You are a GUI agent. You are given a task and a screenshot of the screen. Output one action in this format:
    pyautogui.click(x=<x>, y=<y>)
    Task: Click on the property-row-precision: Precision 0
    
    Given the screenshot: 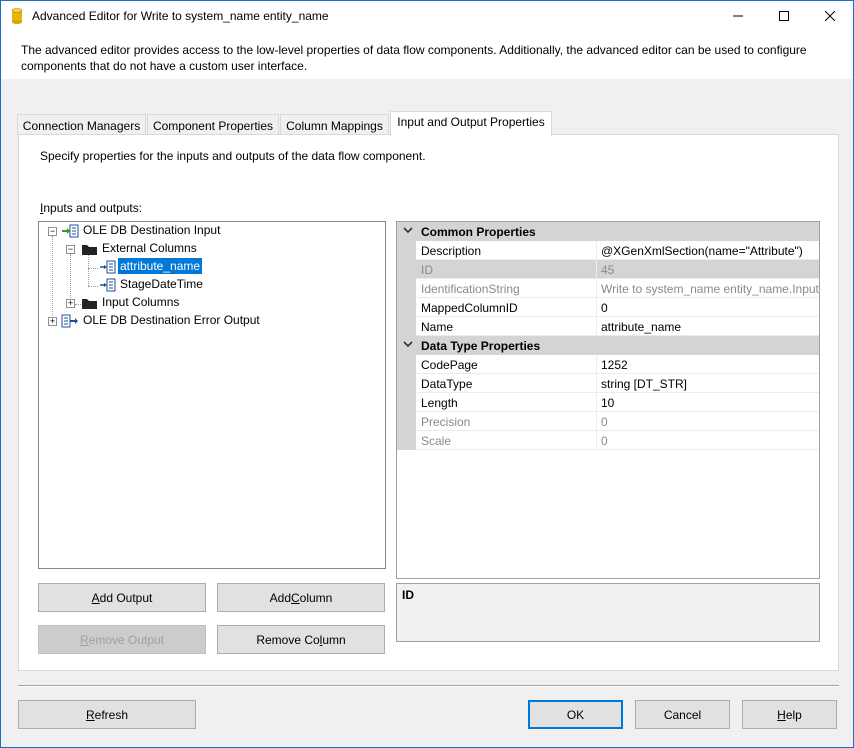 What is the action you would take?
    pyautogui.click(x=608, y=421)
    